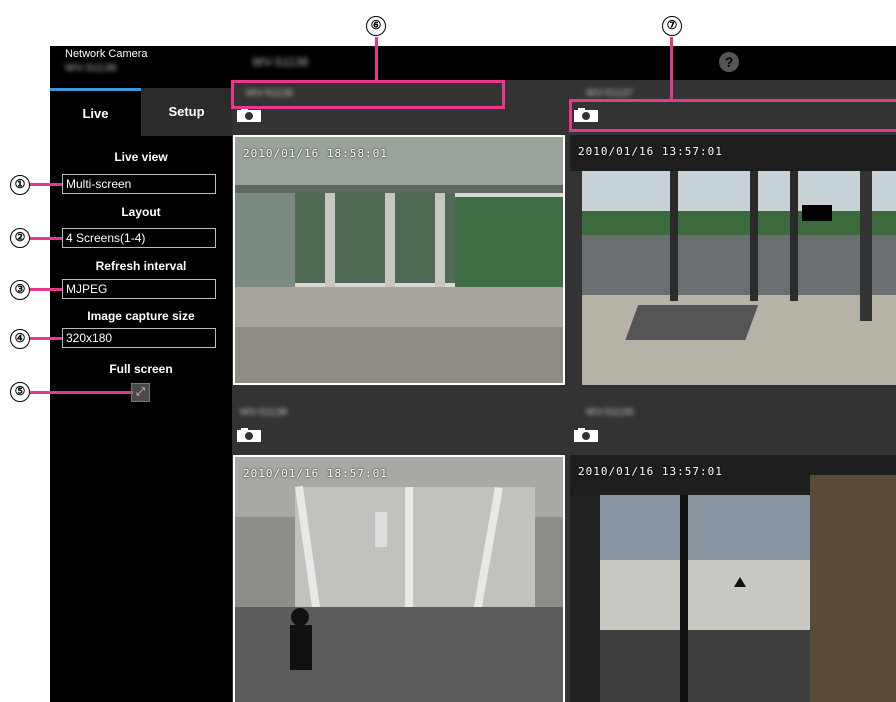 Image resolution: width=896 pixels, height=702 pixels. What do you see at coordinates (106, 54) in the screenshot?
I see `app-title: Network Camera` at bounding box center [106, 54].